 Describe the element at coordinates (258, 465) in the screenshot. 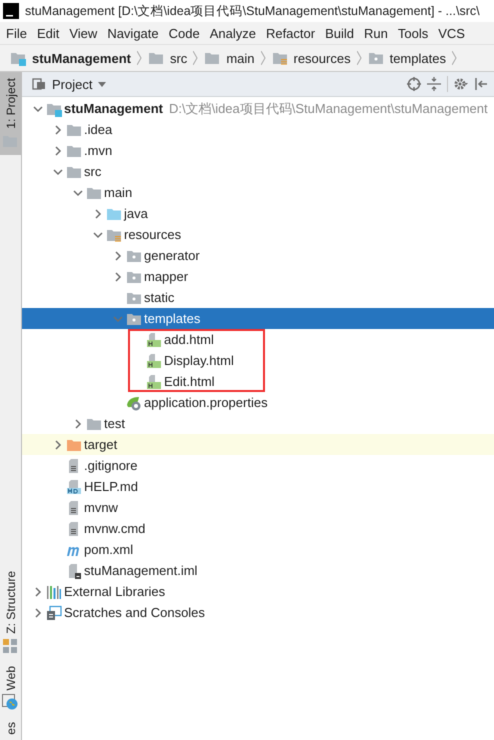

I see `tree-row: .gitignore` at that location.